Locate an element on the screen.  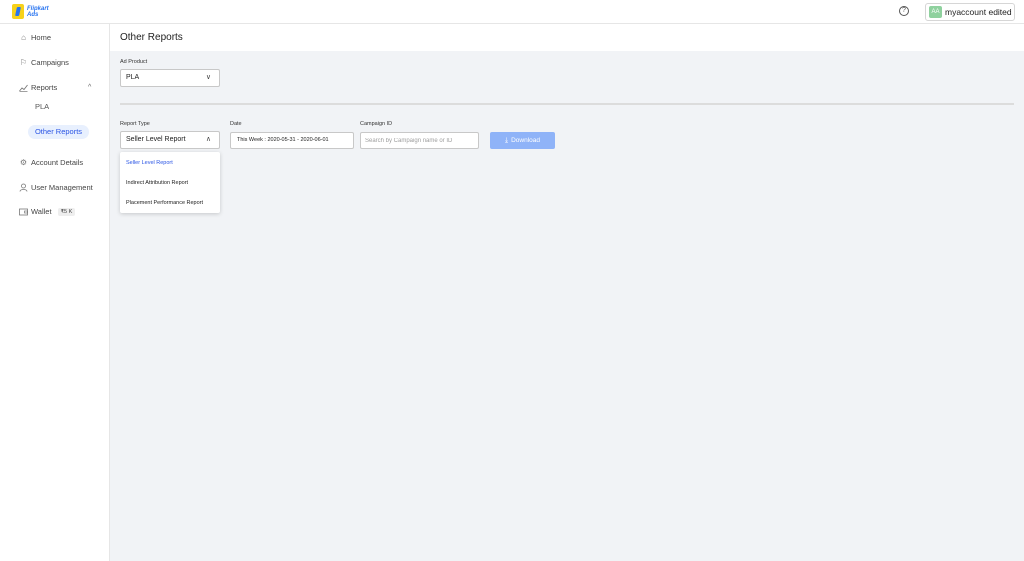
sidebar-item-label: Wallet is located at coordinates (41, 211).